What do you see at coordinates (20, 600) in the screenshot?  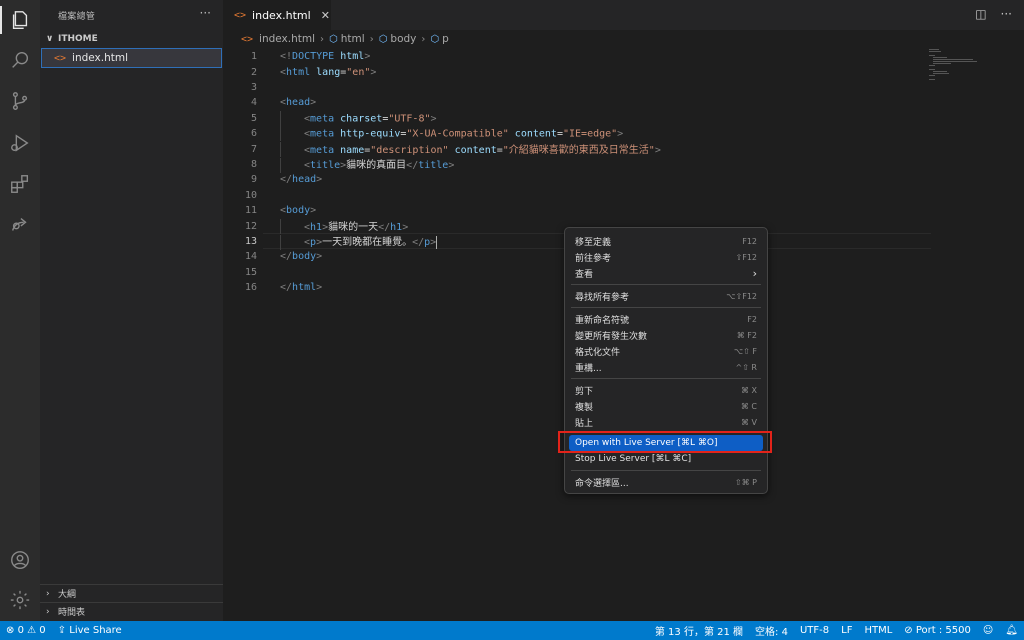 I see `settings-gear-icon` at bounding box center [20, 600].